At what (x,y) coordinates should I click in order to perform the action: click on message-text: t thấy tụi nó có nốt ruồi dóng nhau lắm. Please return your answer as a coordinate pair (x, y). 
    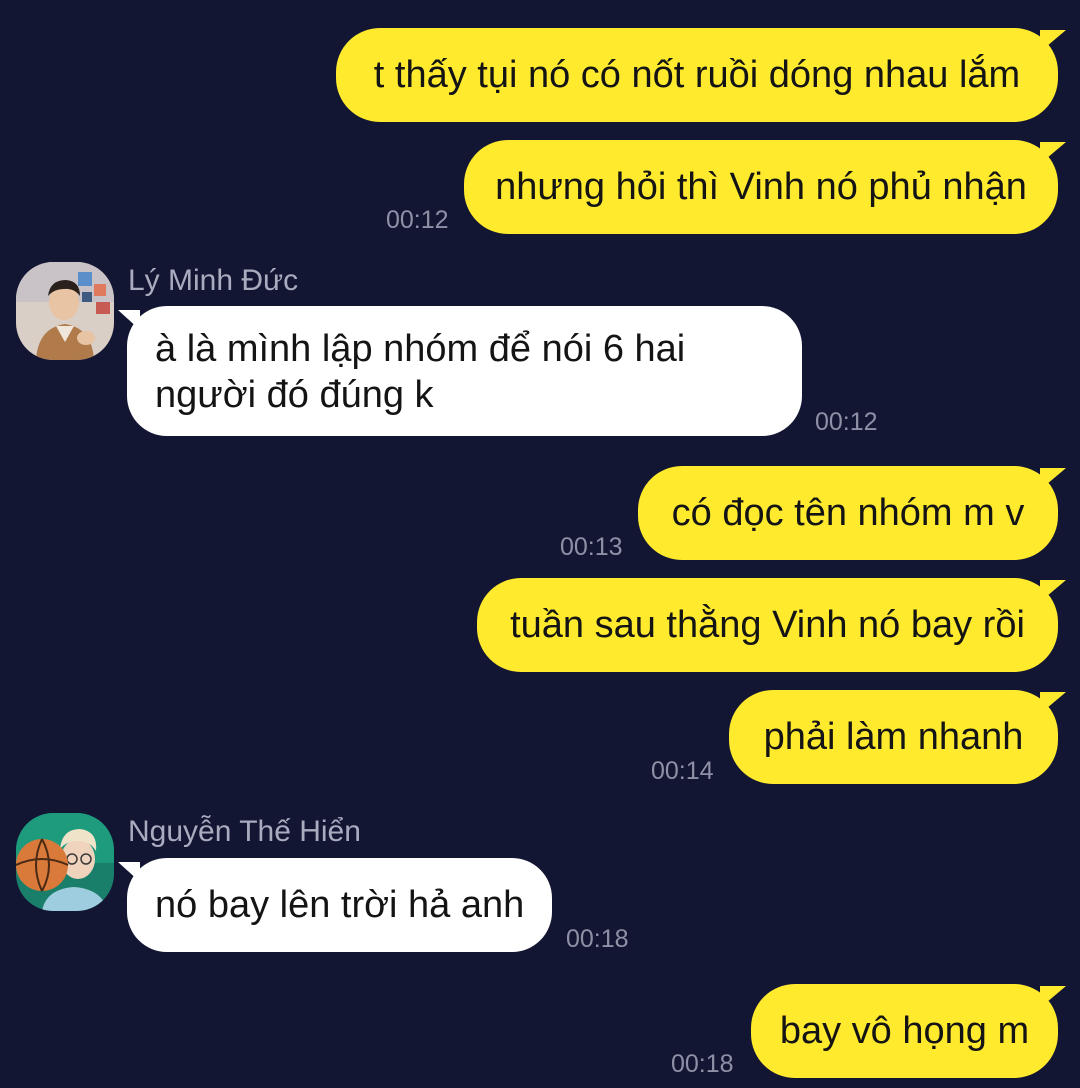
    Looking at the image, I should click on (697, 75).